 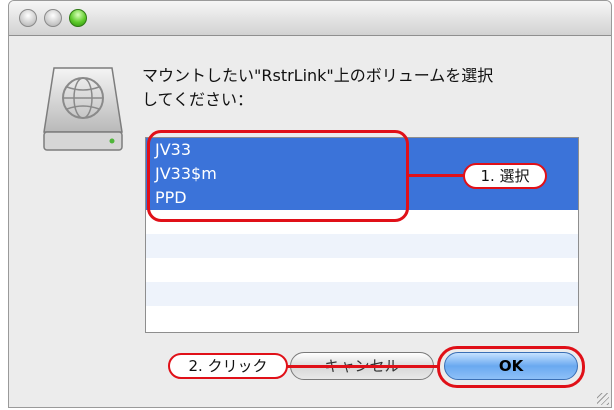 I want to click on title-bar, so click(x=310, y=18).